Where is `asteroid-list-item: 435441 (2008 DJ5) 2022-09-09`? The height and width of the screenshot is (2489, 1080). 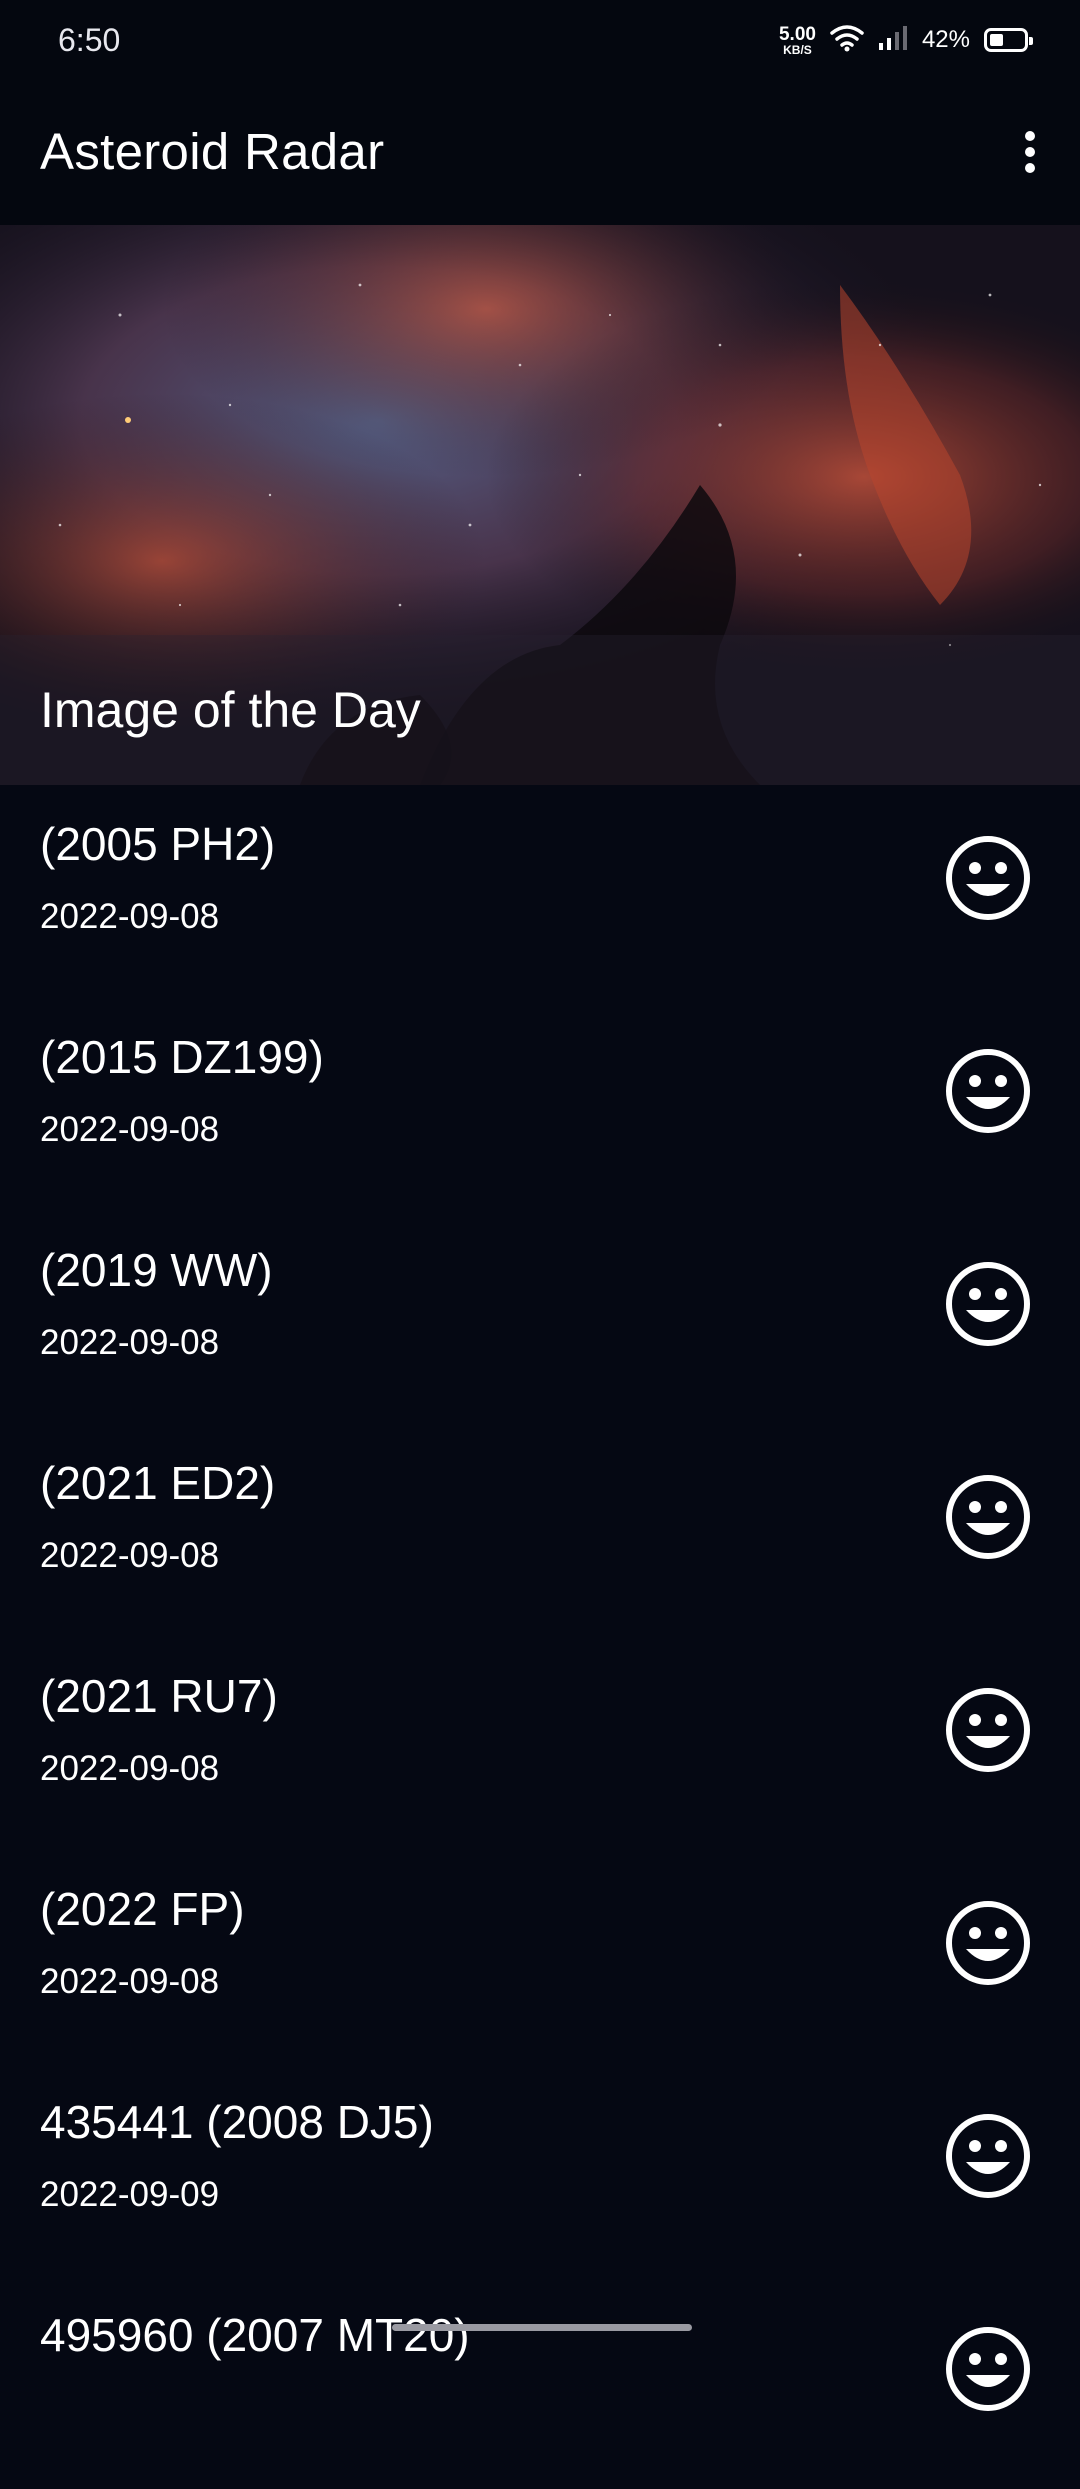
asteroid-list-item: 435441 (2008 DJ5) 2022-09-09 is located at coordinates (540, 2169).